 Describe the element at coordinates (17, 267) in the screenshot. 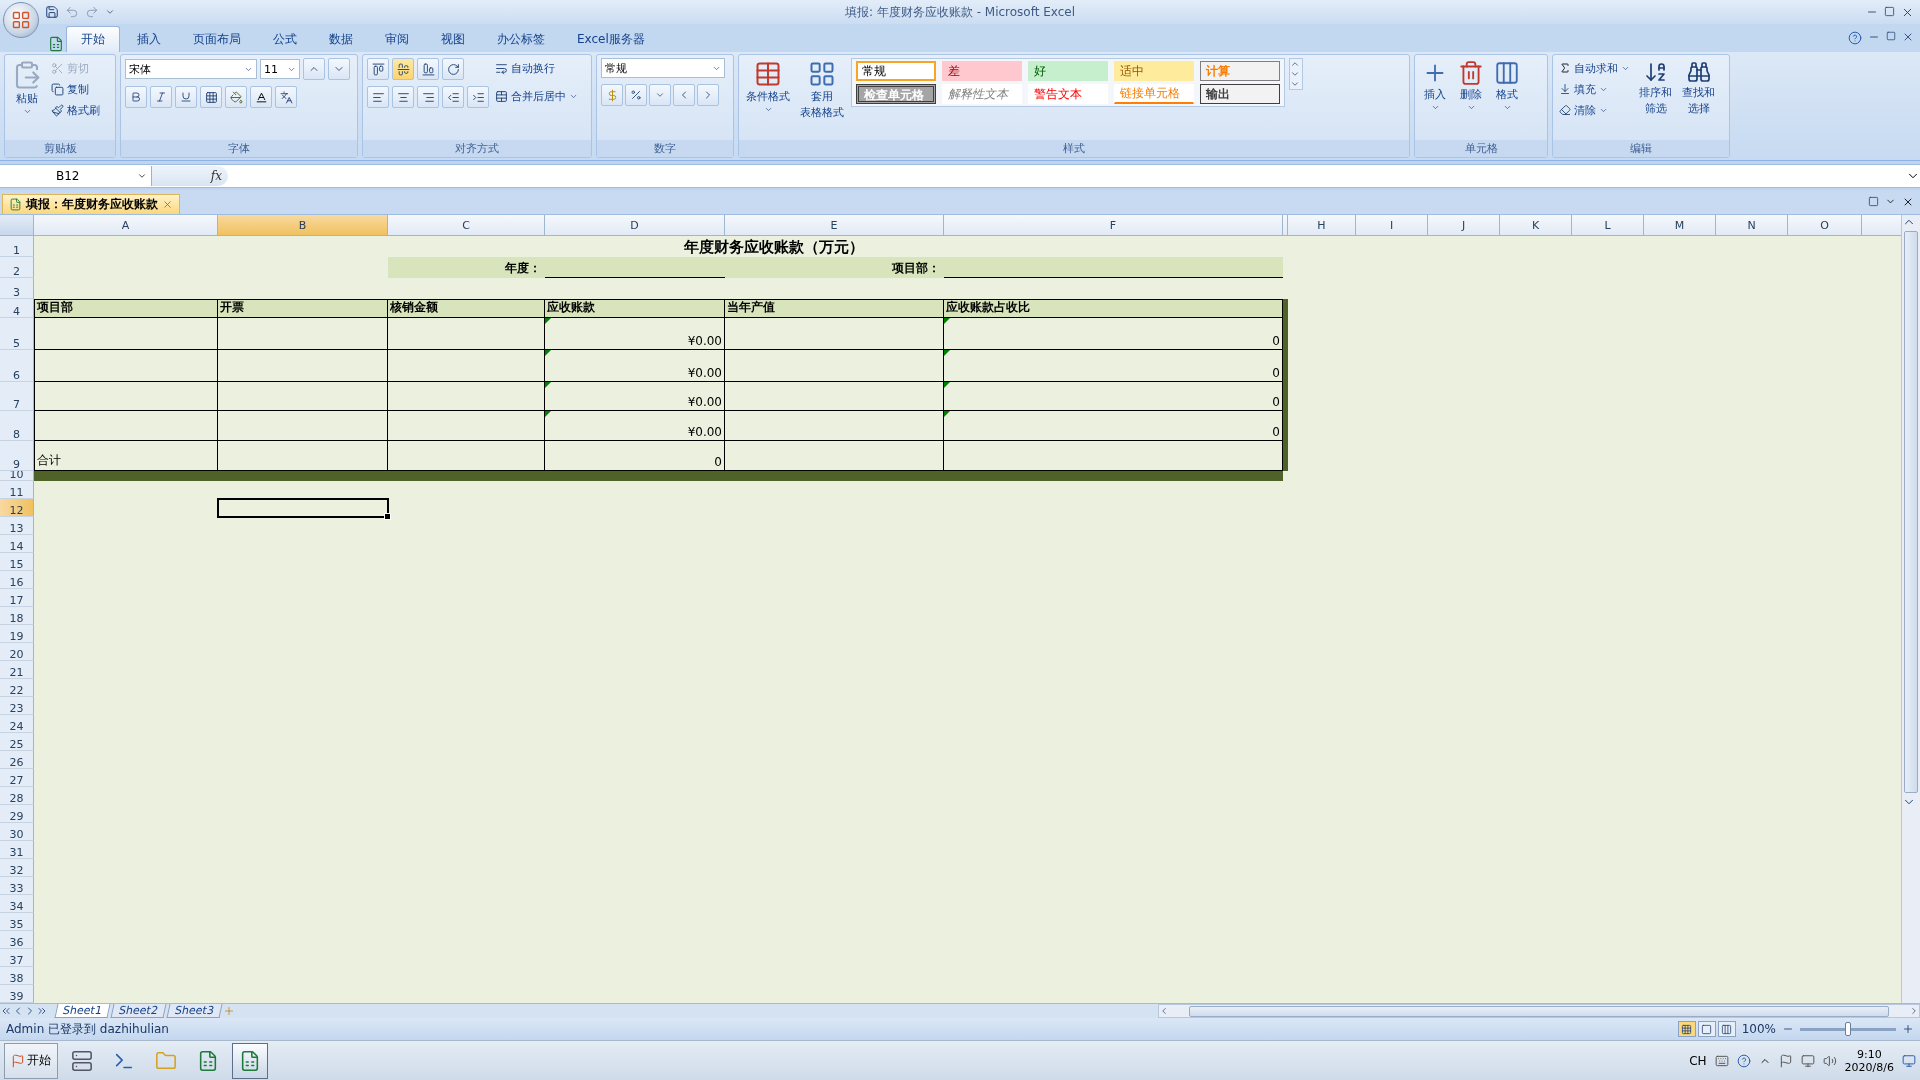

I see `row-header: 2` at that location.